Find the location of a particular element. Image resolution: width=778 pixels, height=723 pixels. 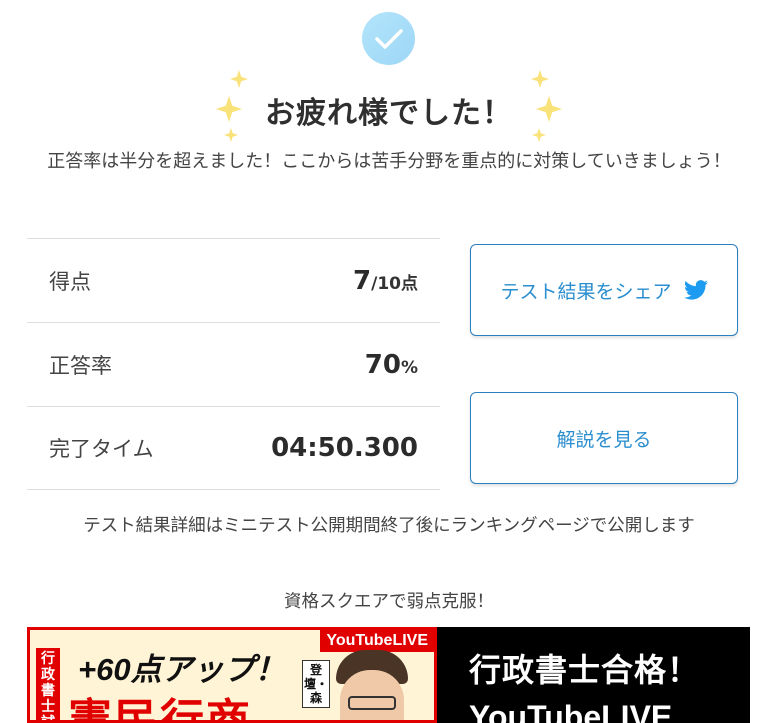

stat-value-group: 70% is located at coordinates (391, 365).